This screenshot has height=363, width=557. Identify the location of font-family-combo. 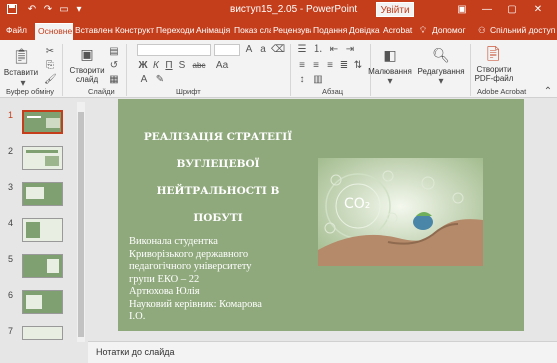
(174, 50).